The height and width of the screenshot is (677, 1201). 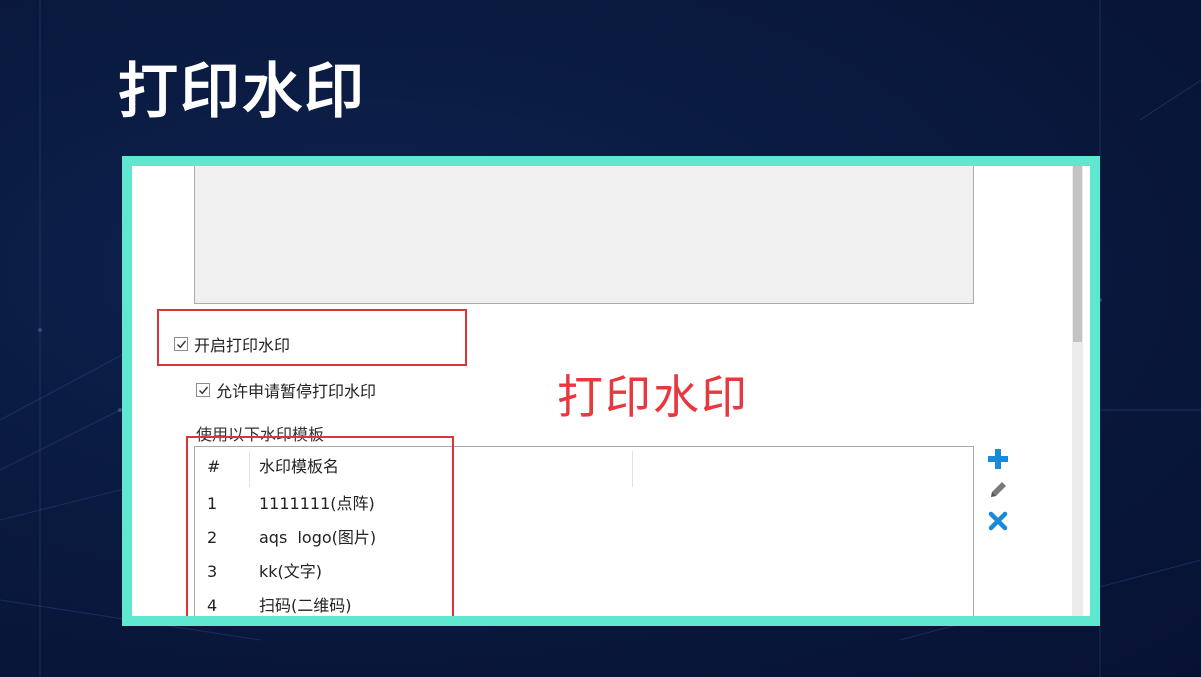 What do you see at coordinates (296, 391) in the screenshot?
I see `allow-pause-label: 允许申请暂停打印水印` at bounding box center [296, 391].